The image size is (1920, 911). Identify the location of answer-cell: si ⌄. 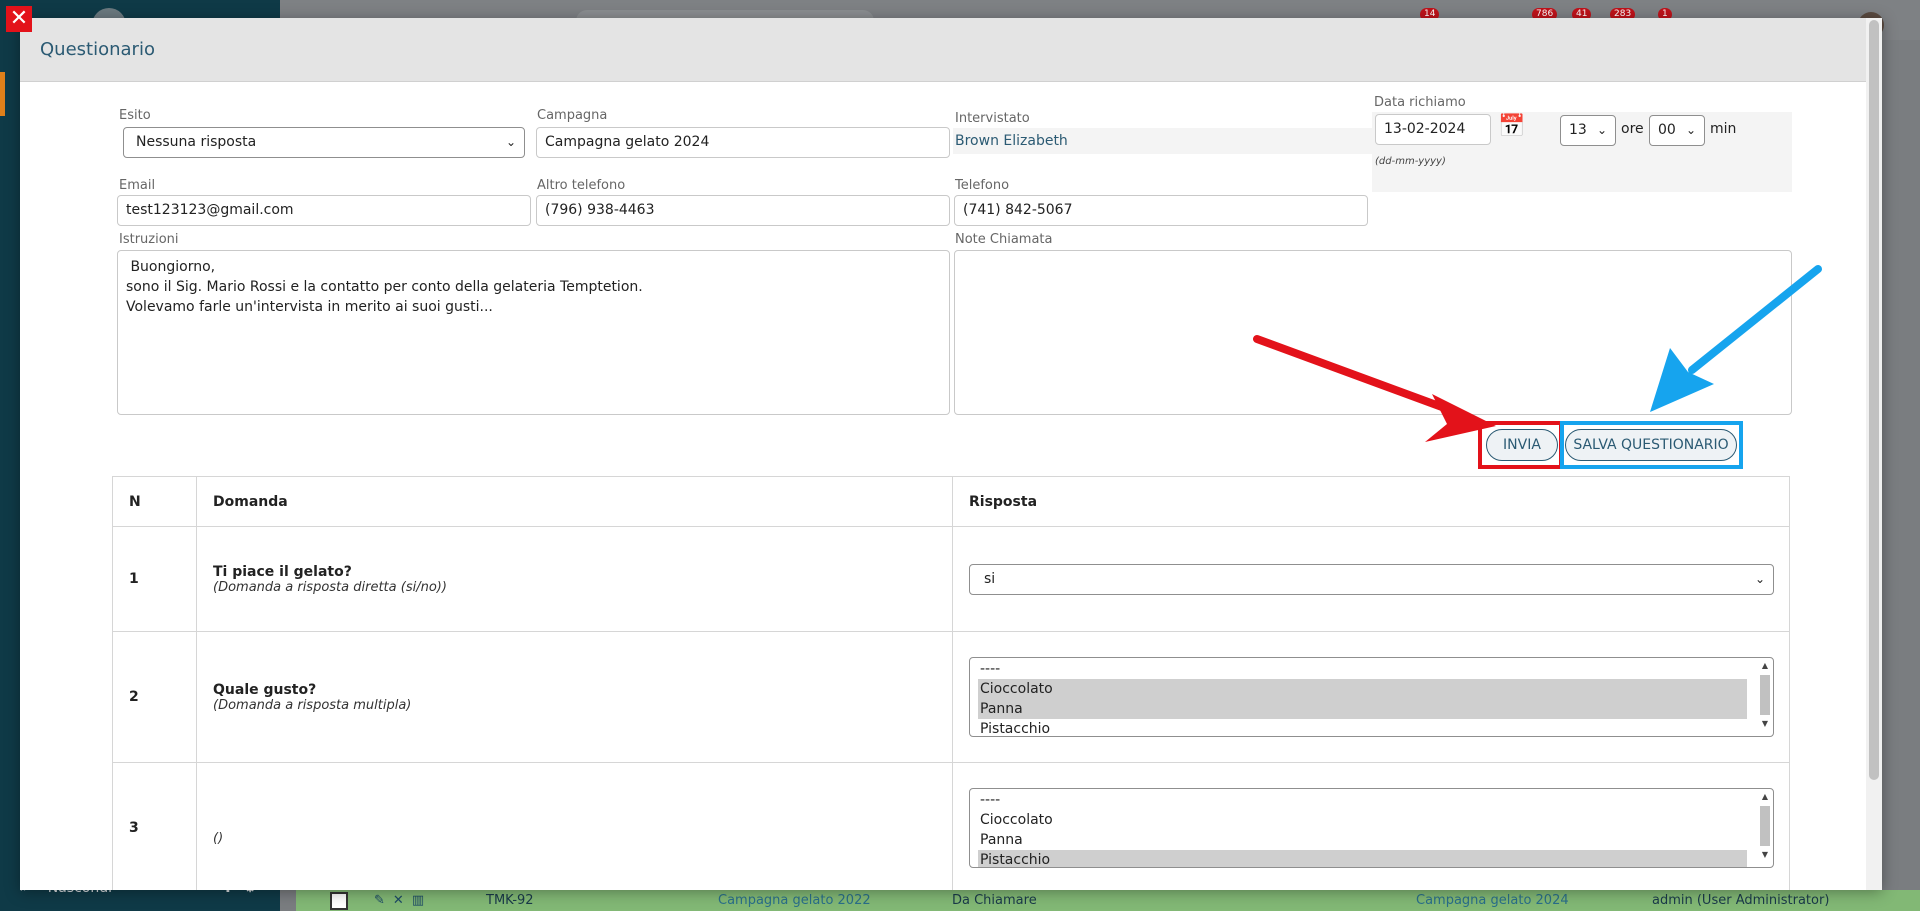
(1371, 579).